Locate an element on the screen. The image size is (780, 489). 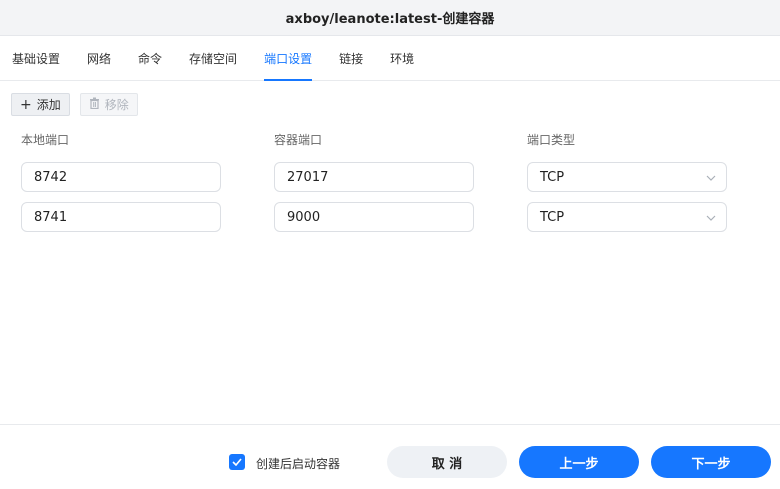
tab-environment: 环境 is located at coordinates (402, 58).